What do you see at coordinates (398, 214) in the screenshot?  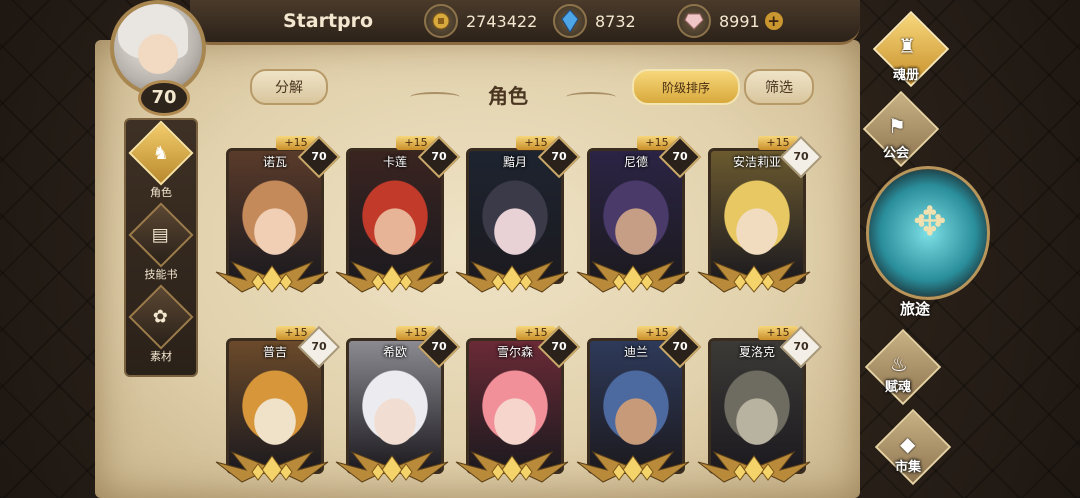 I see `hero-card: 卡莲 +15 70` at bounding box center [398, 214].